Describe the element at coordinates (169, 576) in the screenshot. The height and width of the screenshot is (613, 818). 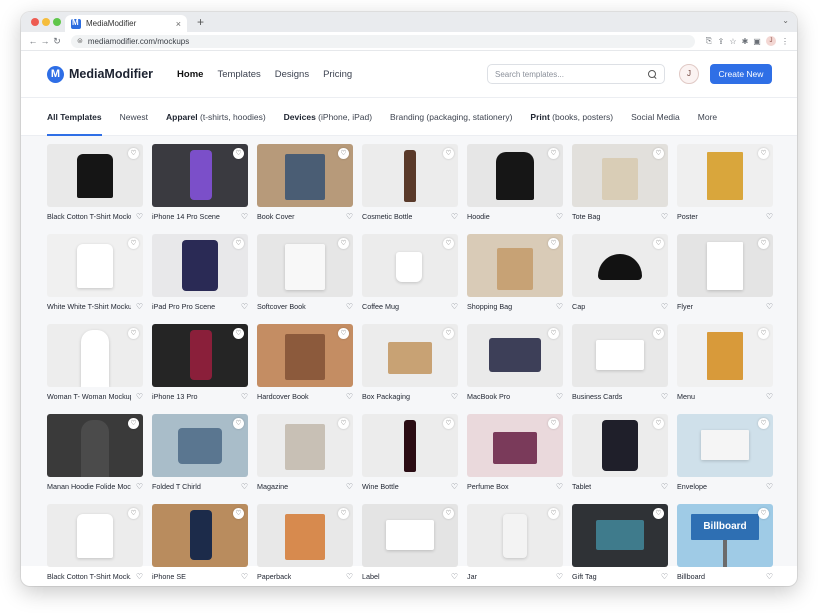
I see `template-label: iPhone SE` at that location.